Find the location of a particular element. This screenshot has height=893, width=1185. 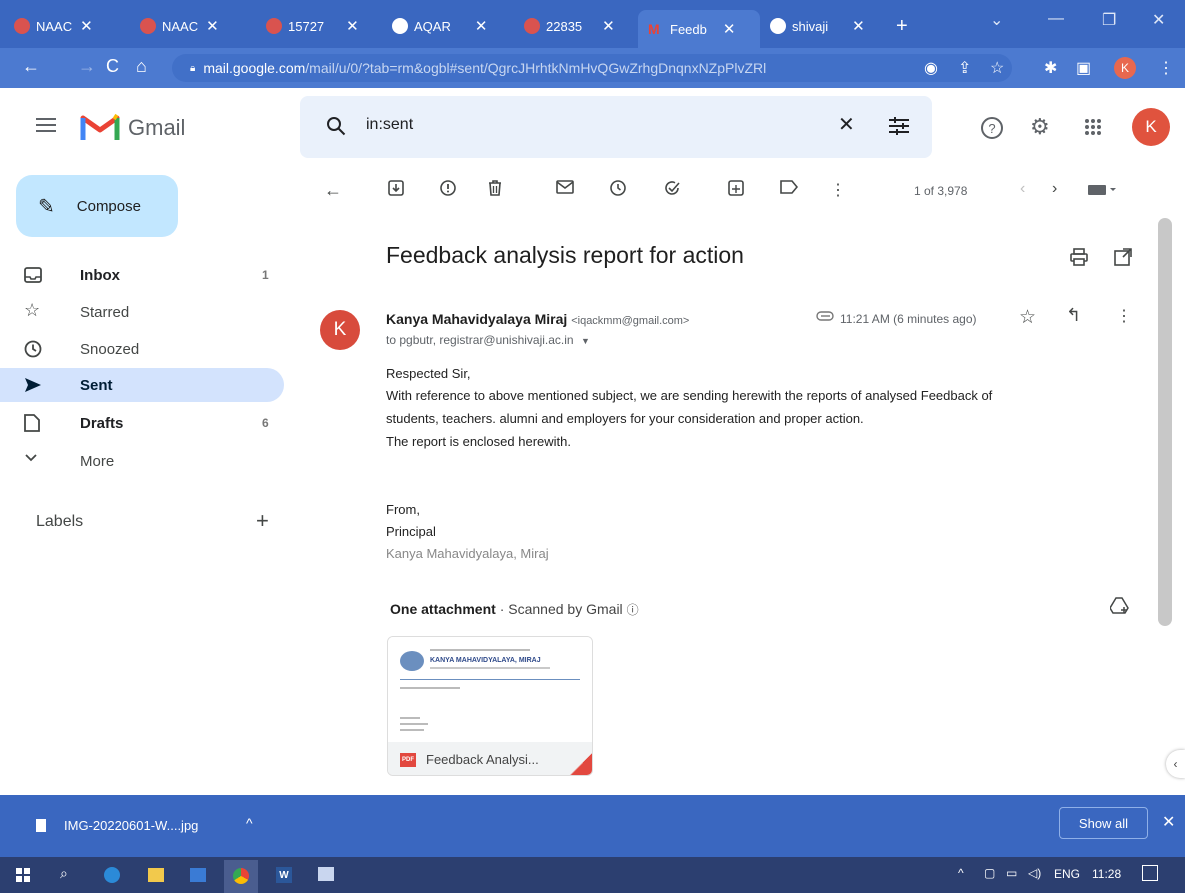

settings-gear-icon: ⚙ is located at coordinates (1040, 127).